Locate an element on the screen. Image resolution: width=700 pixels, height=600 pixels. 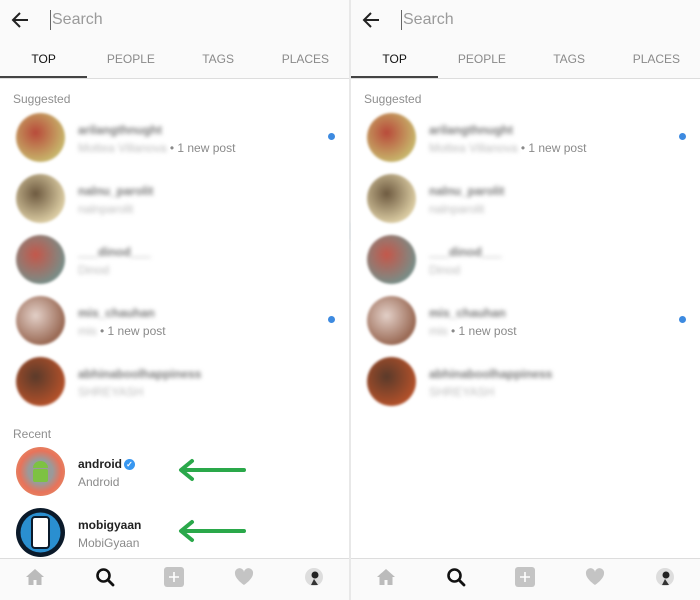
full-name: MobiGyaan is located at coordinates (109, 543).